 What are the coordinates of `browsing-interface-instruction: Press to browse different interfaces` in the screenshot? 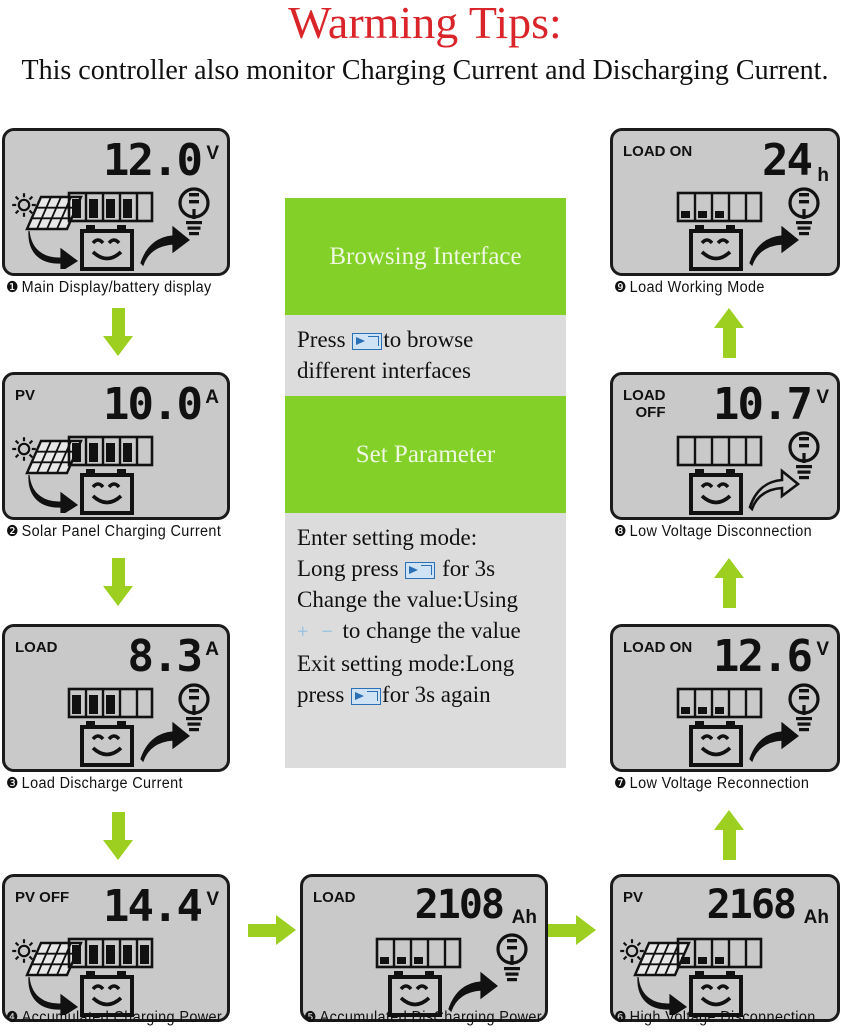 It's located at (425, 355).